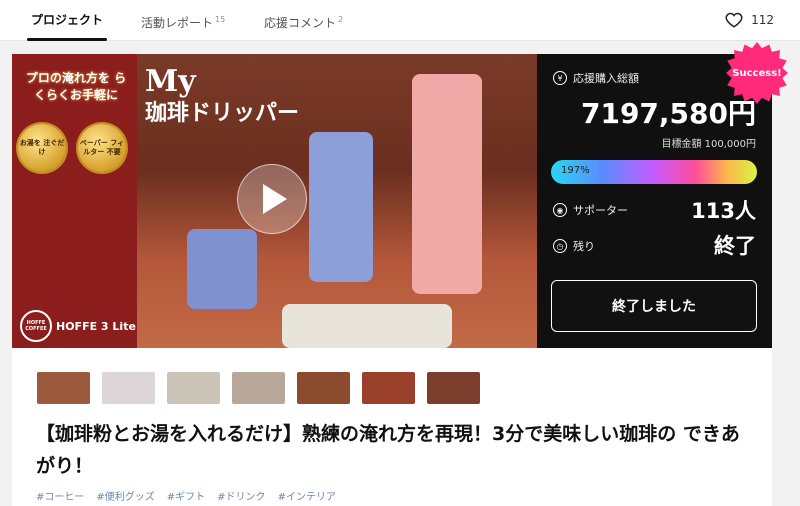 The width and height of the screenshot is (800, 506). Describe the element at coordinates (125, 495) in the screenshot. I see `tag-link: #便利グッズ` at that location.